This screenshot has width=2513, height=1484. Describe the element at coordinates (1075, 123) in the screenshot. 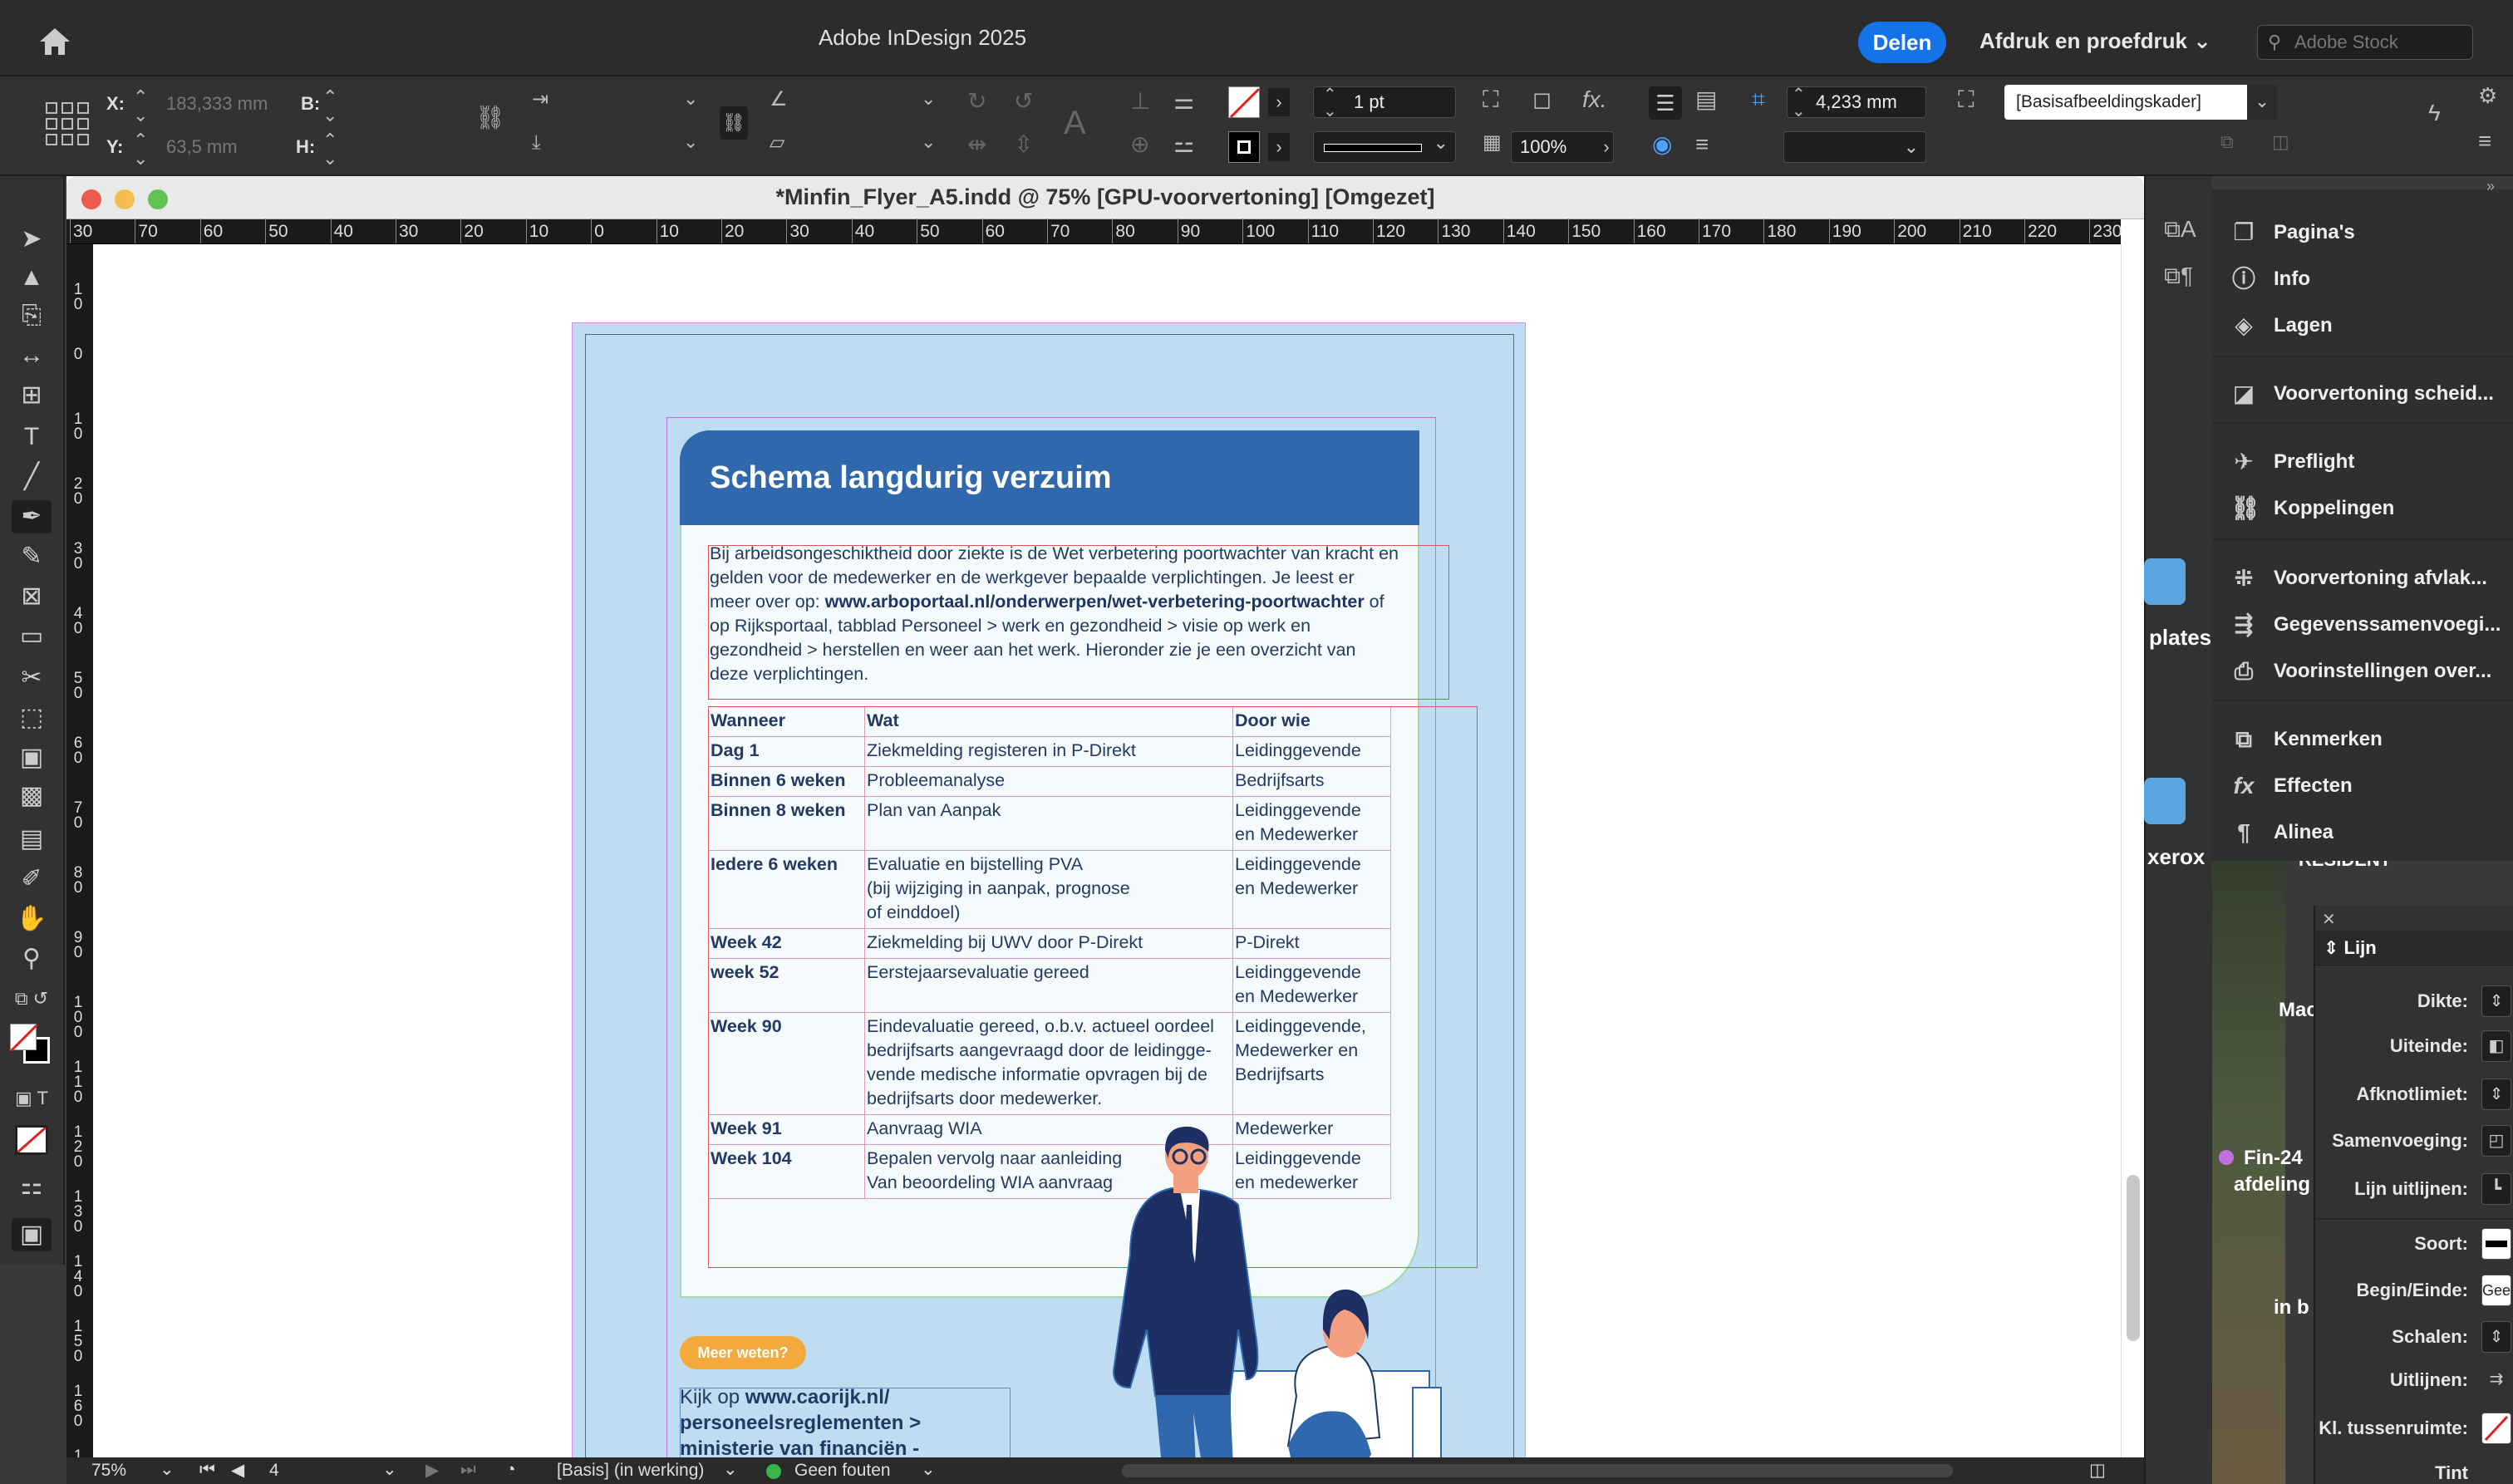

I see `text-frame-icon: A` at that location.